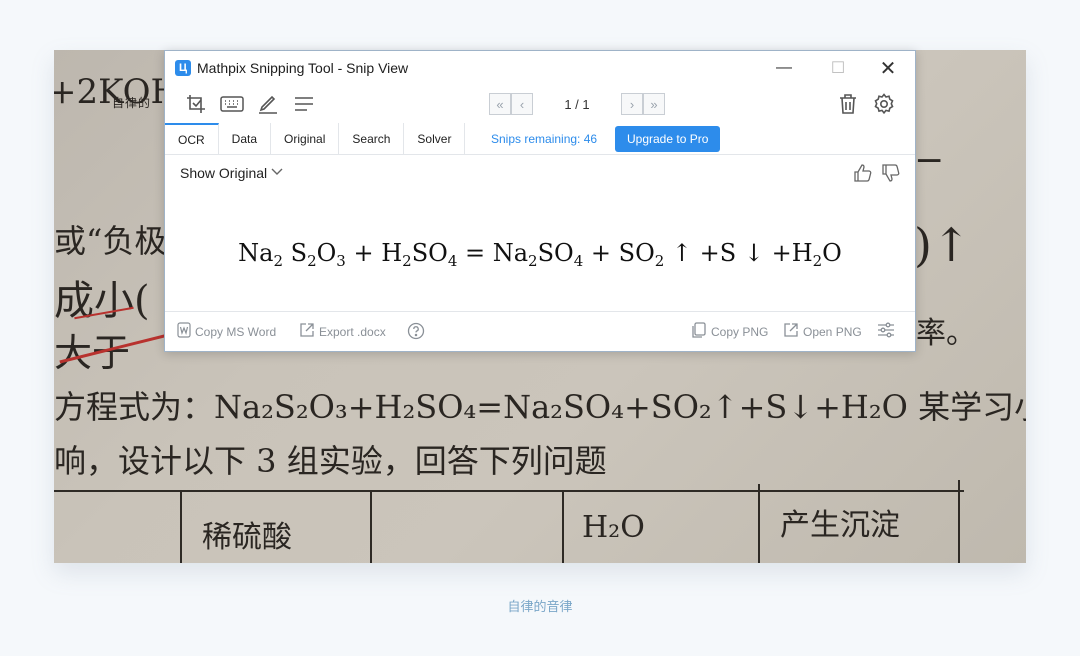 The width and height of the screenshot is (1080, 656). Describe the element at coordinates (92, 349) in the screenshot. I see `photo-text-left-3: 大于` at that location.